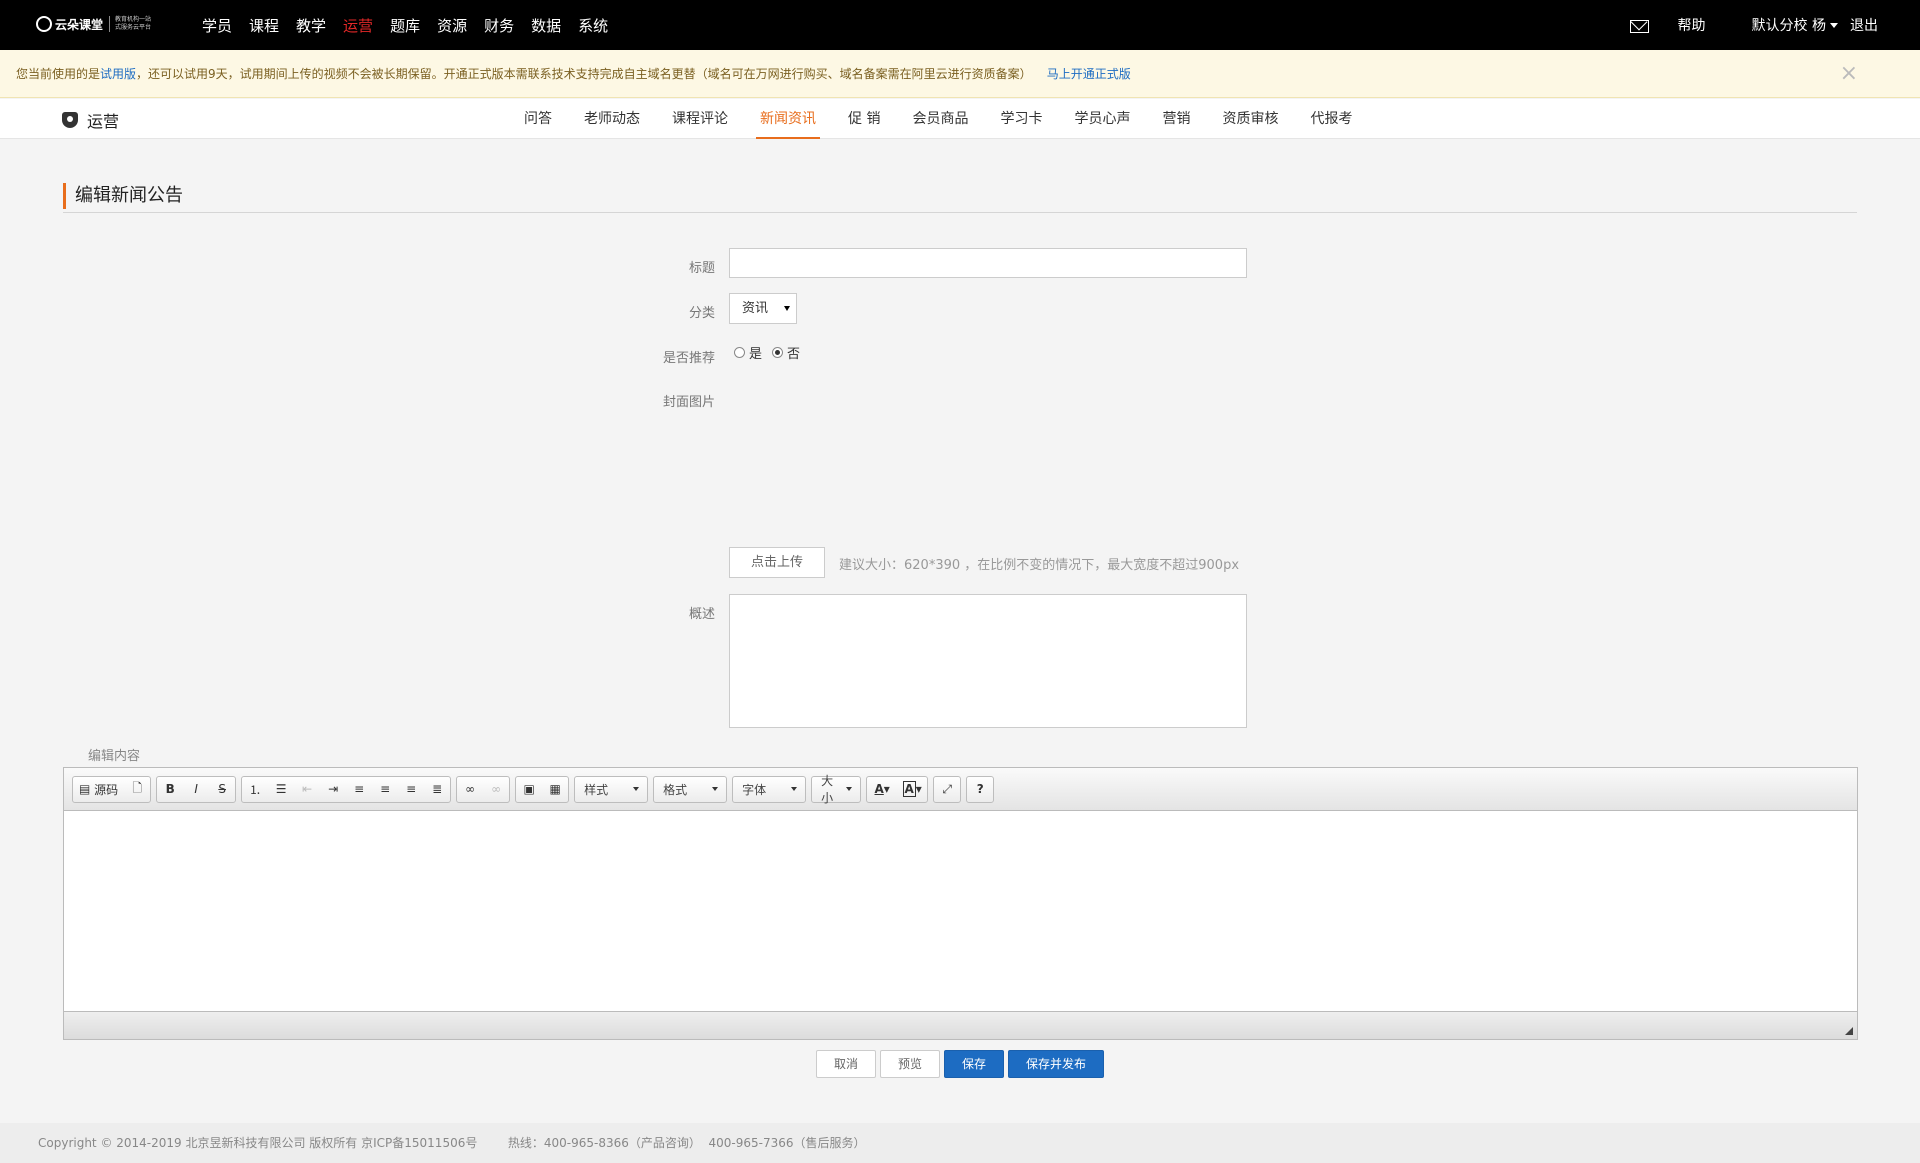 This screenshot has height=1163, width=1920. I want to click on style-combo: 样式, so click(611, 789).